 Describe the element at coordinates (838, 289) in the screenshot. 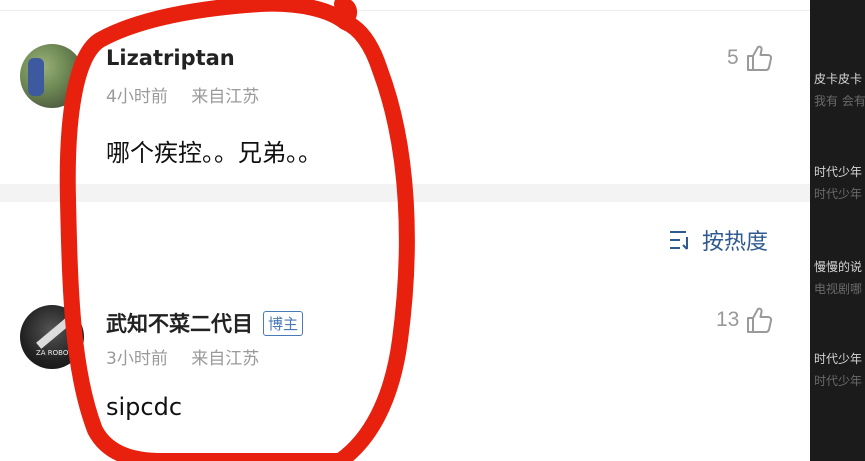

I see `side-item-subtitle: 电视剧哪` at that location.